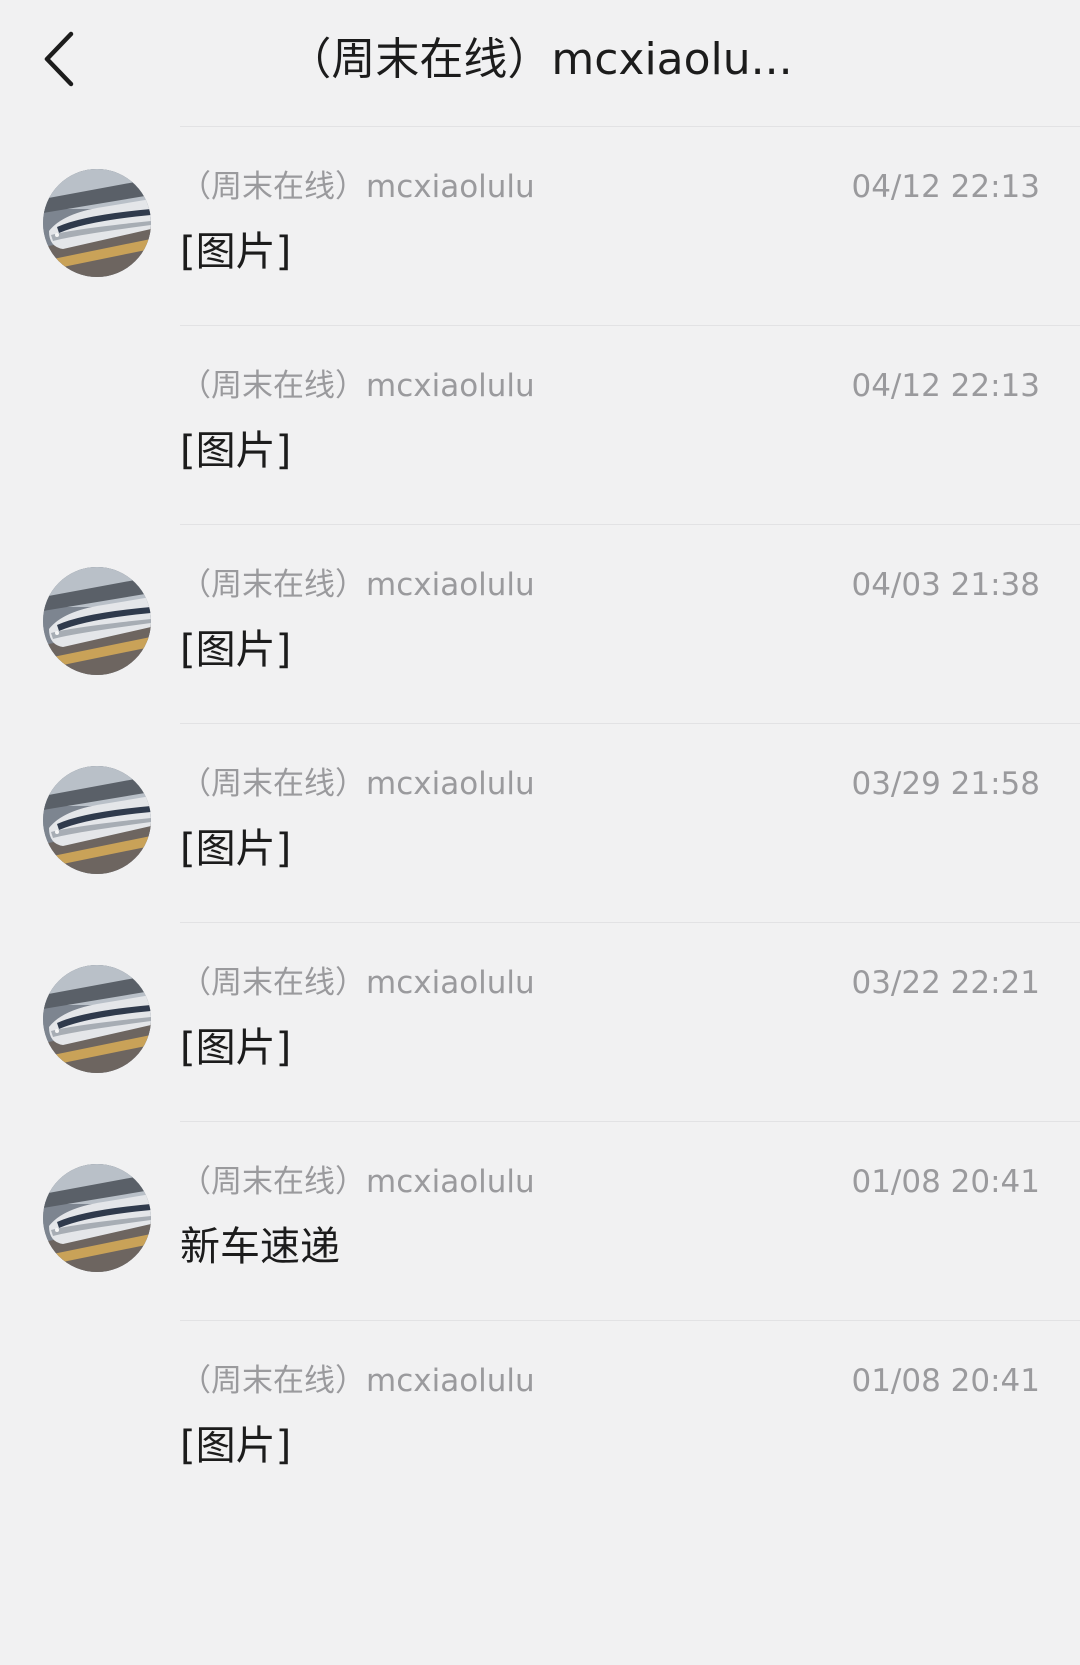  What do you see at coordinates (540, 1220) in the screenshot?
I see `list-item: （周末在线）mcxiaolulu 01/08 20:41 新车速递` at bounding box center [540, 1220].